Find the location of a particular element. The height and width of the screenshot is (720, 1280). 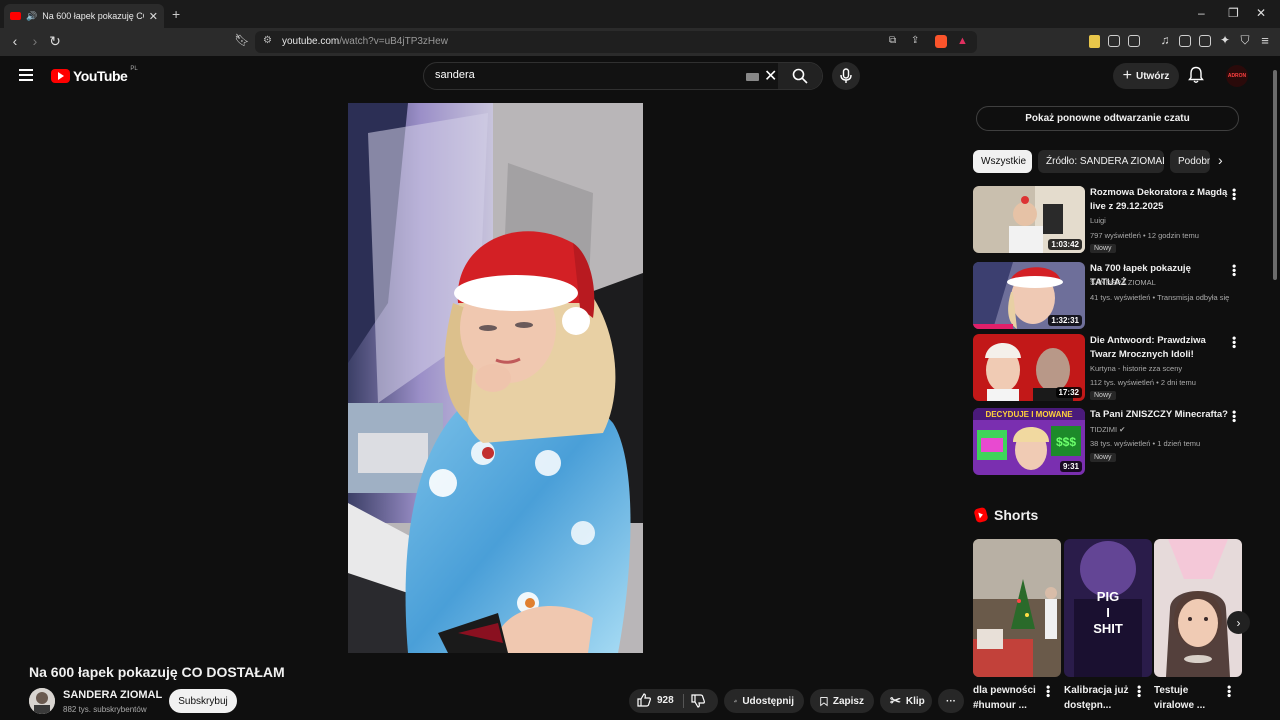

search-icon is located at coordinates (800, 76).